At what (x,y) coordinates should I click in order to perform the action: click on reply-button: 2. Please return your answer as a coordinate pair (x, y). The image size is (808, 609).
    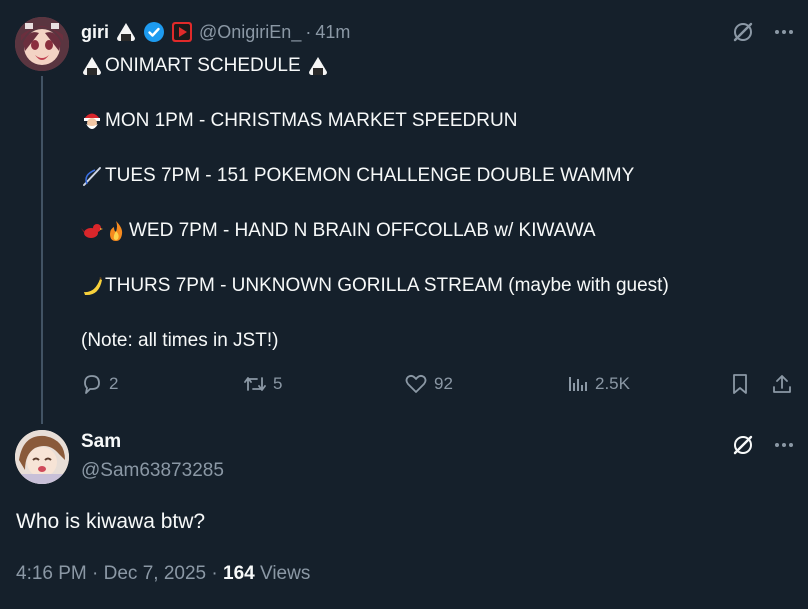
    Looking at the image, I should click on (99, 384).